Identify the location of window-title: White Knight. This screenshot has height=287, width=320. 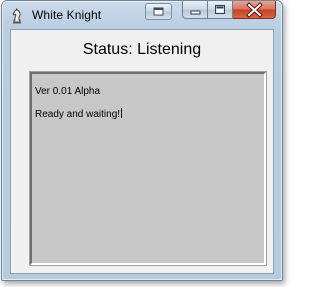
(67, 15).